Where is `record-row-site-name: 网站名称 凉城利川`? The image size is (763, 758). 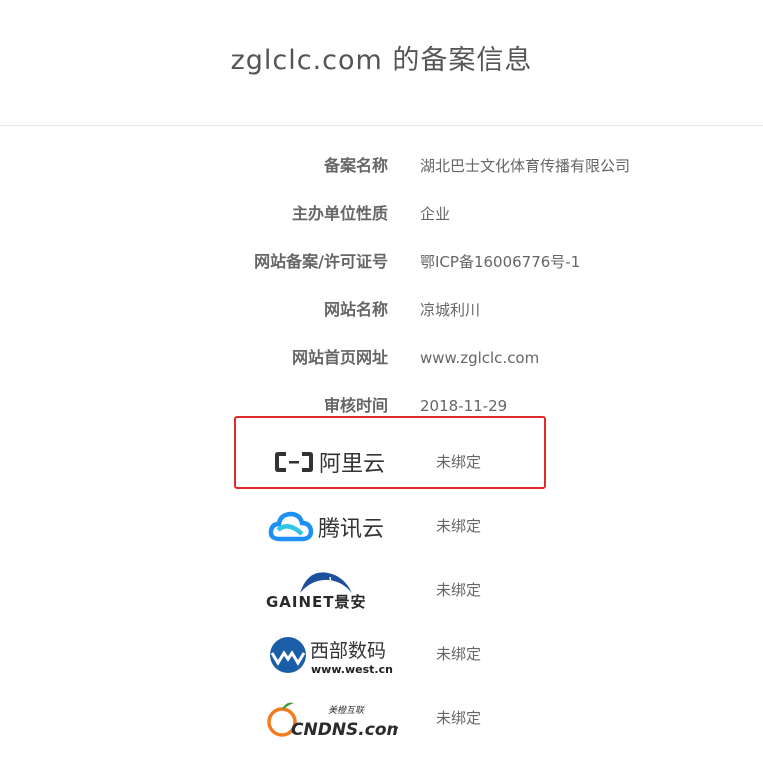 record-row-site-name: 网站名称 凉城利川 is located at coordinates (381, 310).